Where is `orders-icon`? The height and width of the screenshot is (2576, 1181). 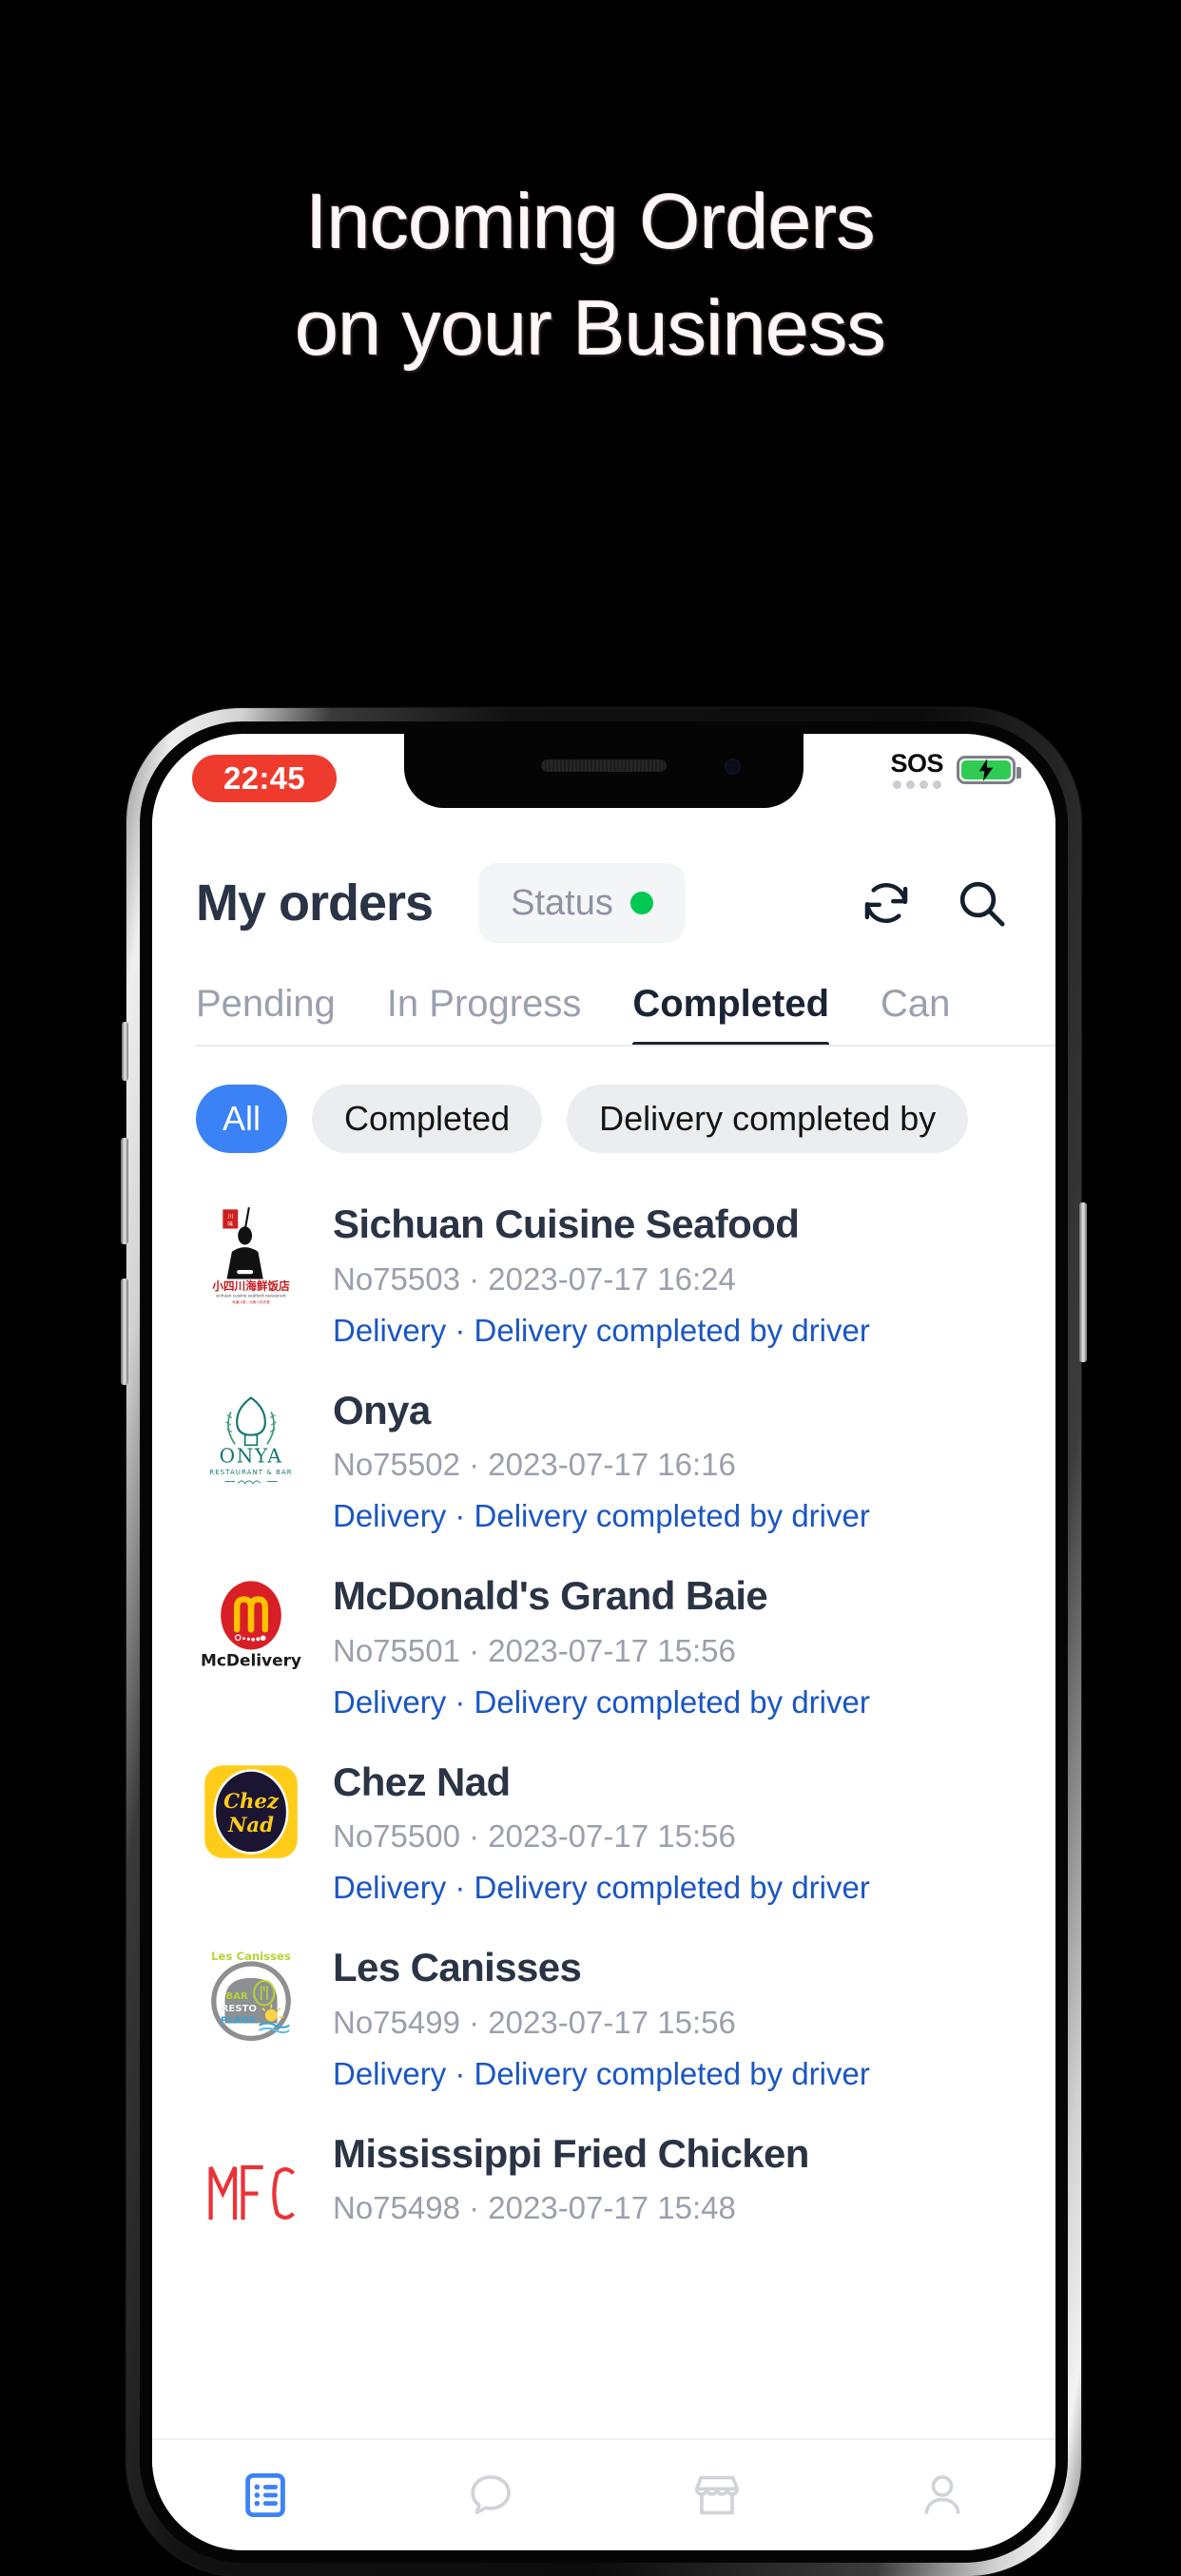 orders-icon is located at coordinates (264, 2495).